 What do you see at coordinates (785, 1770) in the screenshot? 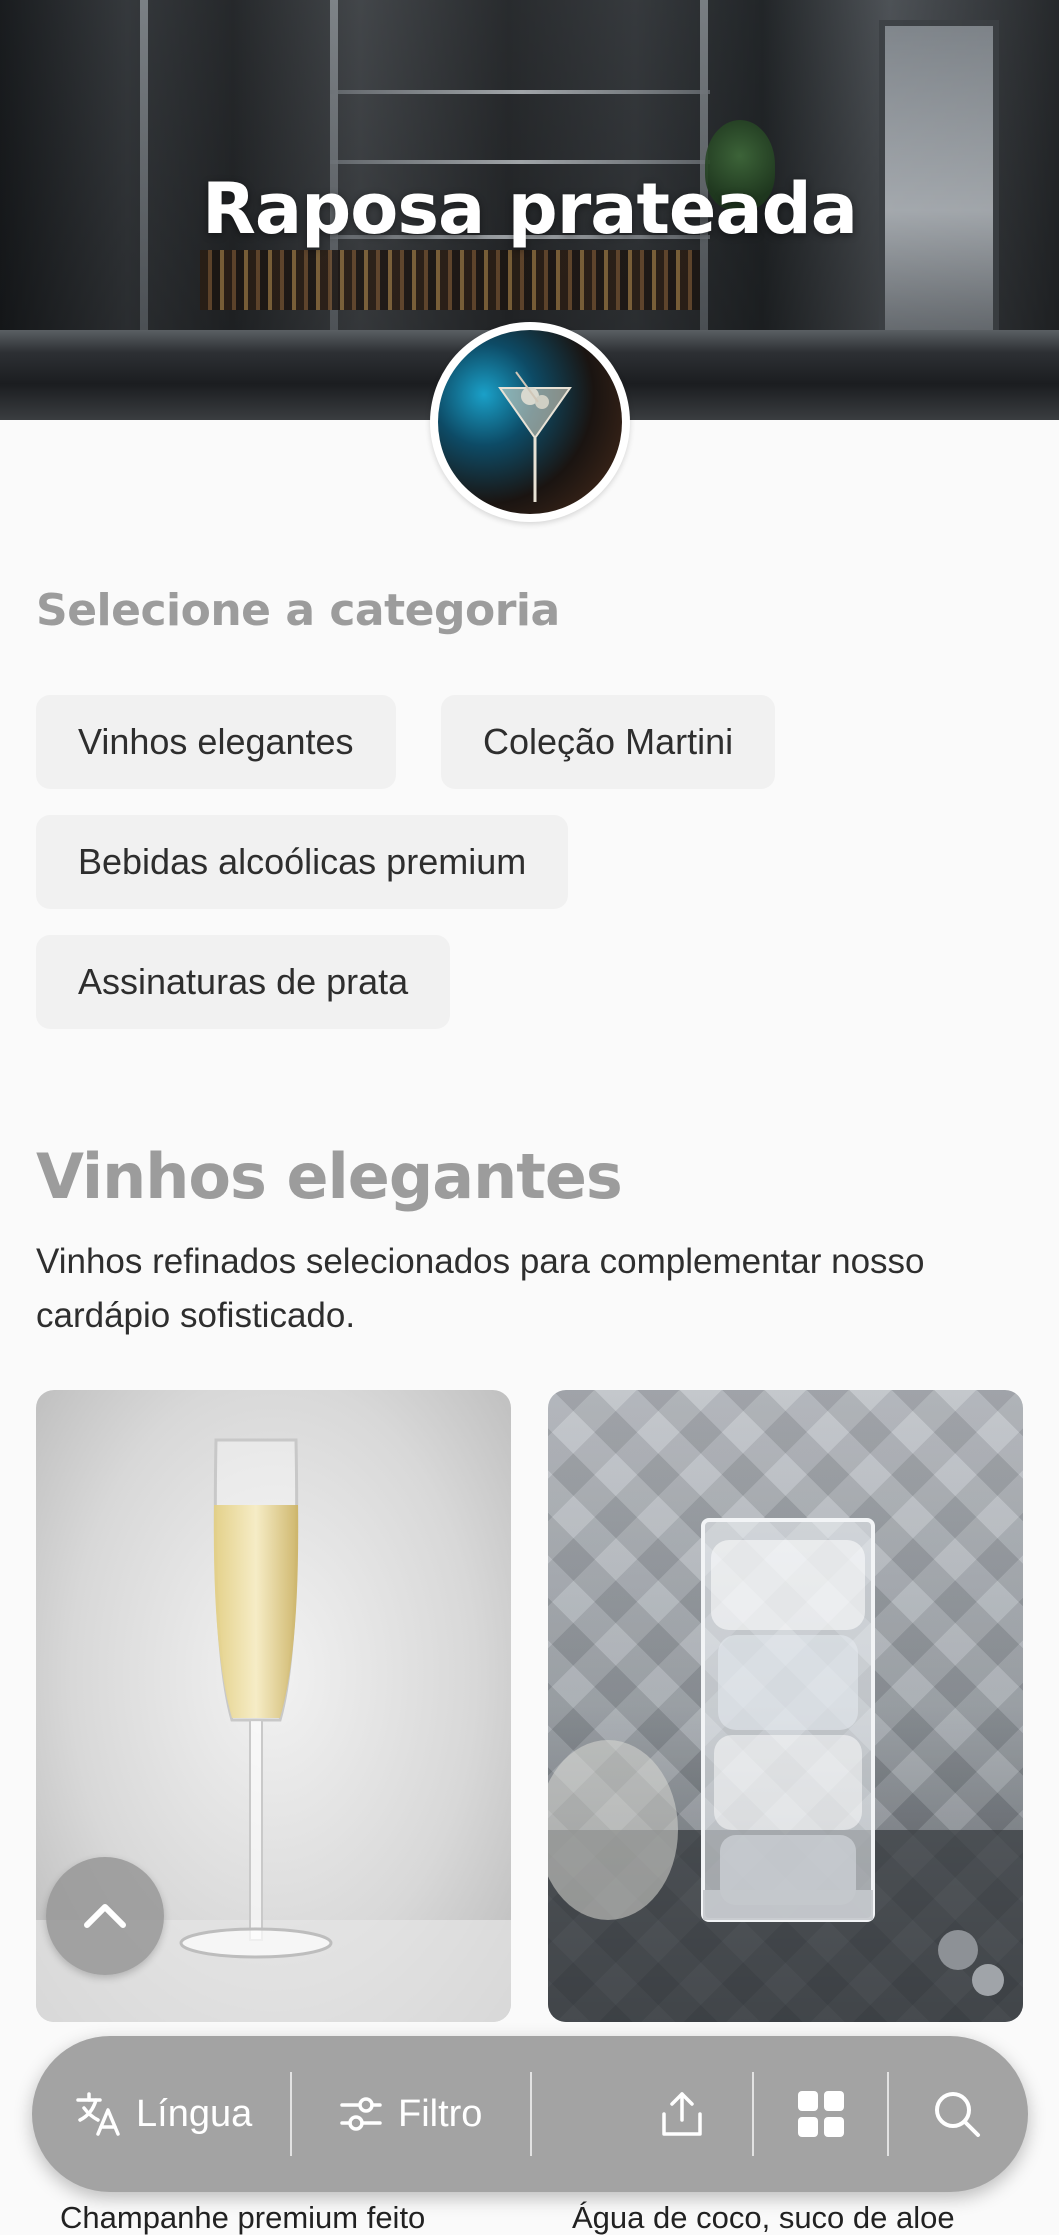
I see `ice-glass-image` at bounding box center [785, 1770].